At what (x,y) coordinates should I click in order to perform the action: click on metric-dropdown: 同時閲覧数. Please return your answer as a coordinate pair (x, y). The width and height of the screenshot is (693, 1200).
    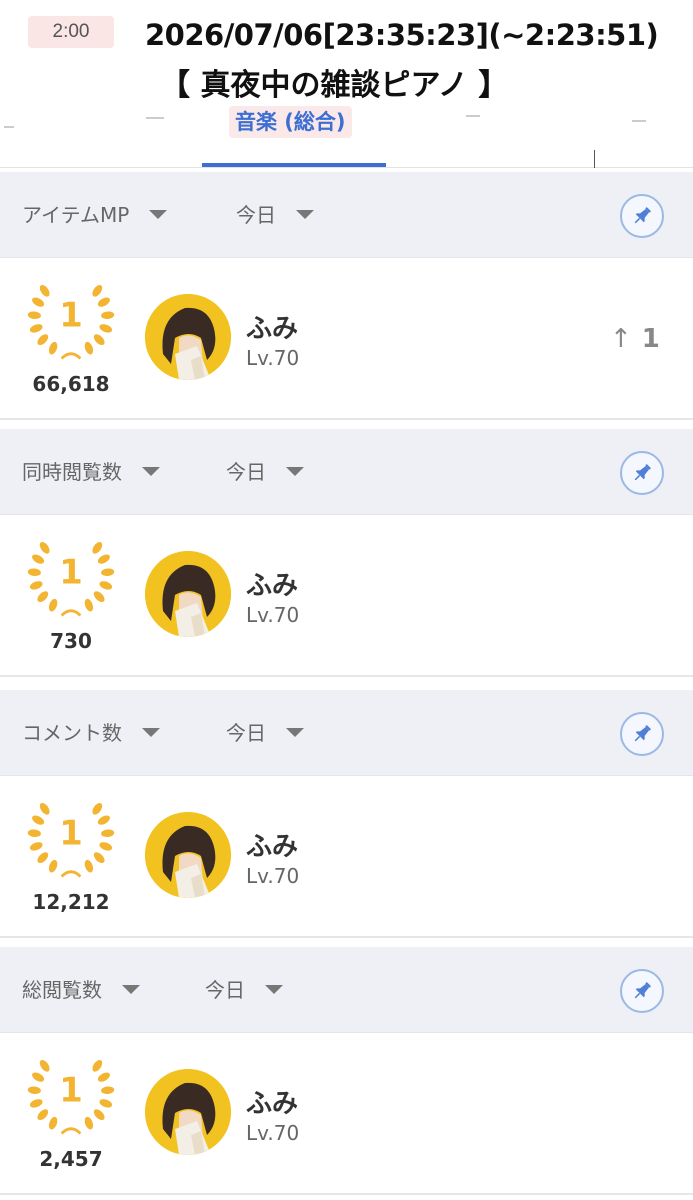
    Looking at the image, I should click on (91, 472).